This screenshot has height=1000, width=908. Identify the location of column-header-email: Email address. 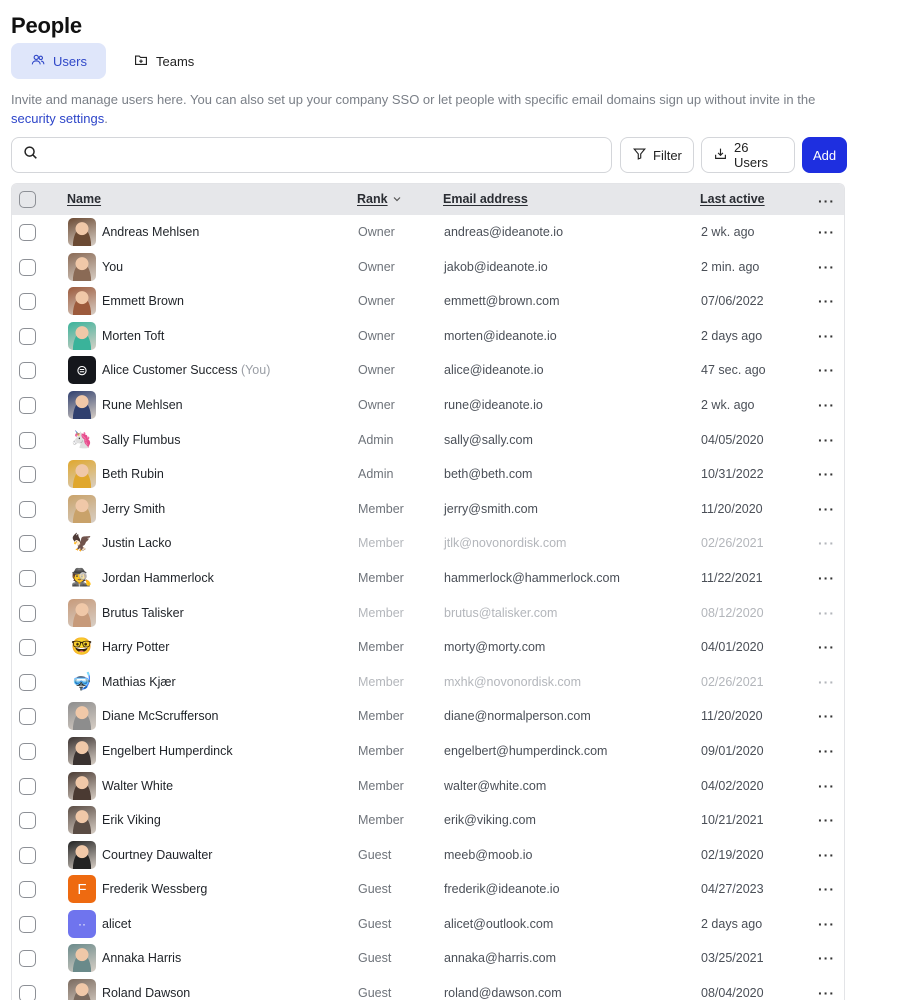
(485, 199).